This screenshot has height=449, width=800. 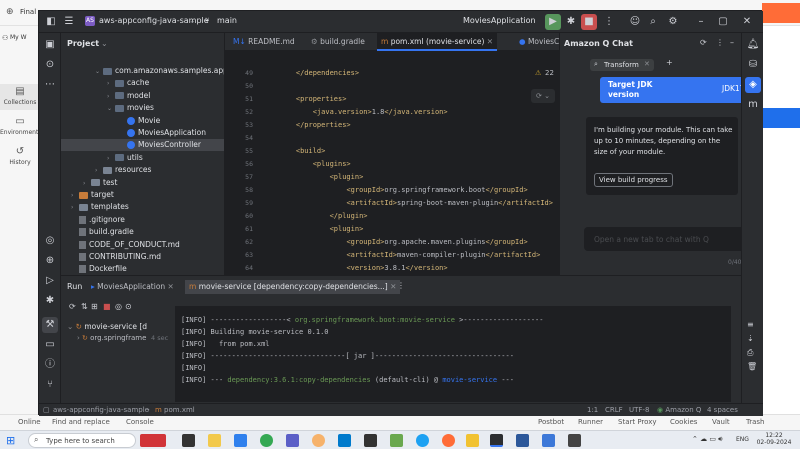 I want to click on print-icon: ⎙, so click(x=750, y=353).